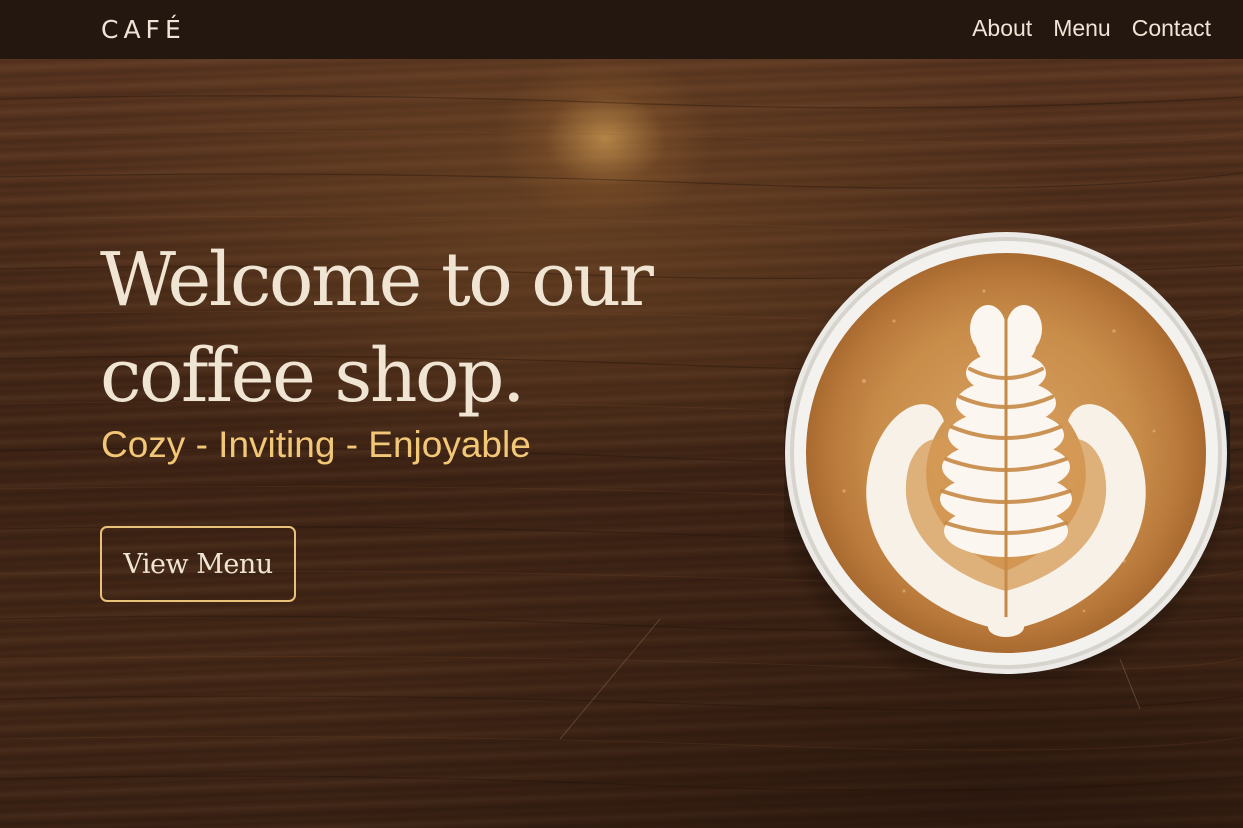  Describe the element at coordinates (143, 29) in the screenshot. I see `site-logo: CAFÉ` at that location.